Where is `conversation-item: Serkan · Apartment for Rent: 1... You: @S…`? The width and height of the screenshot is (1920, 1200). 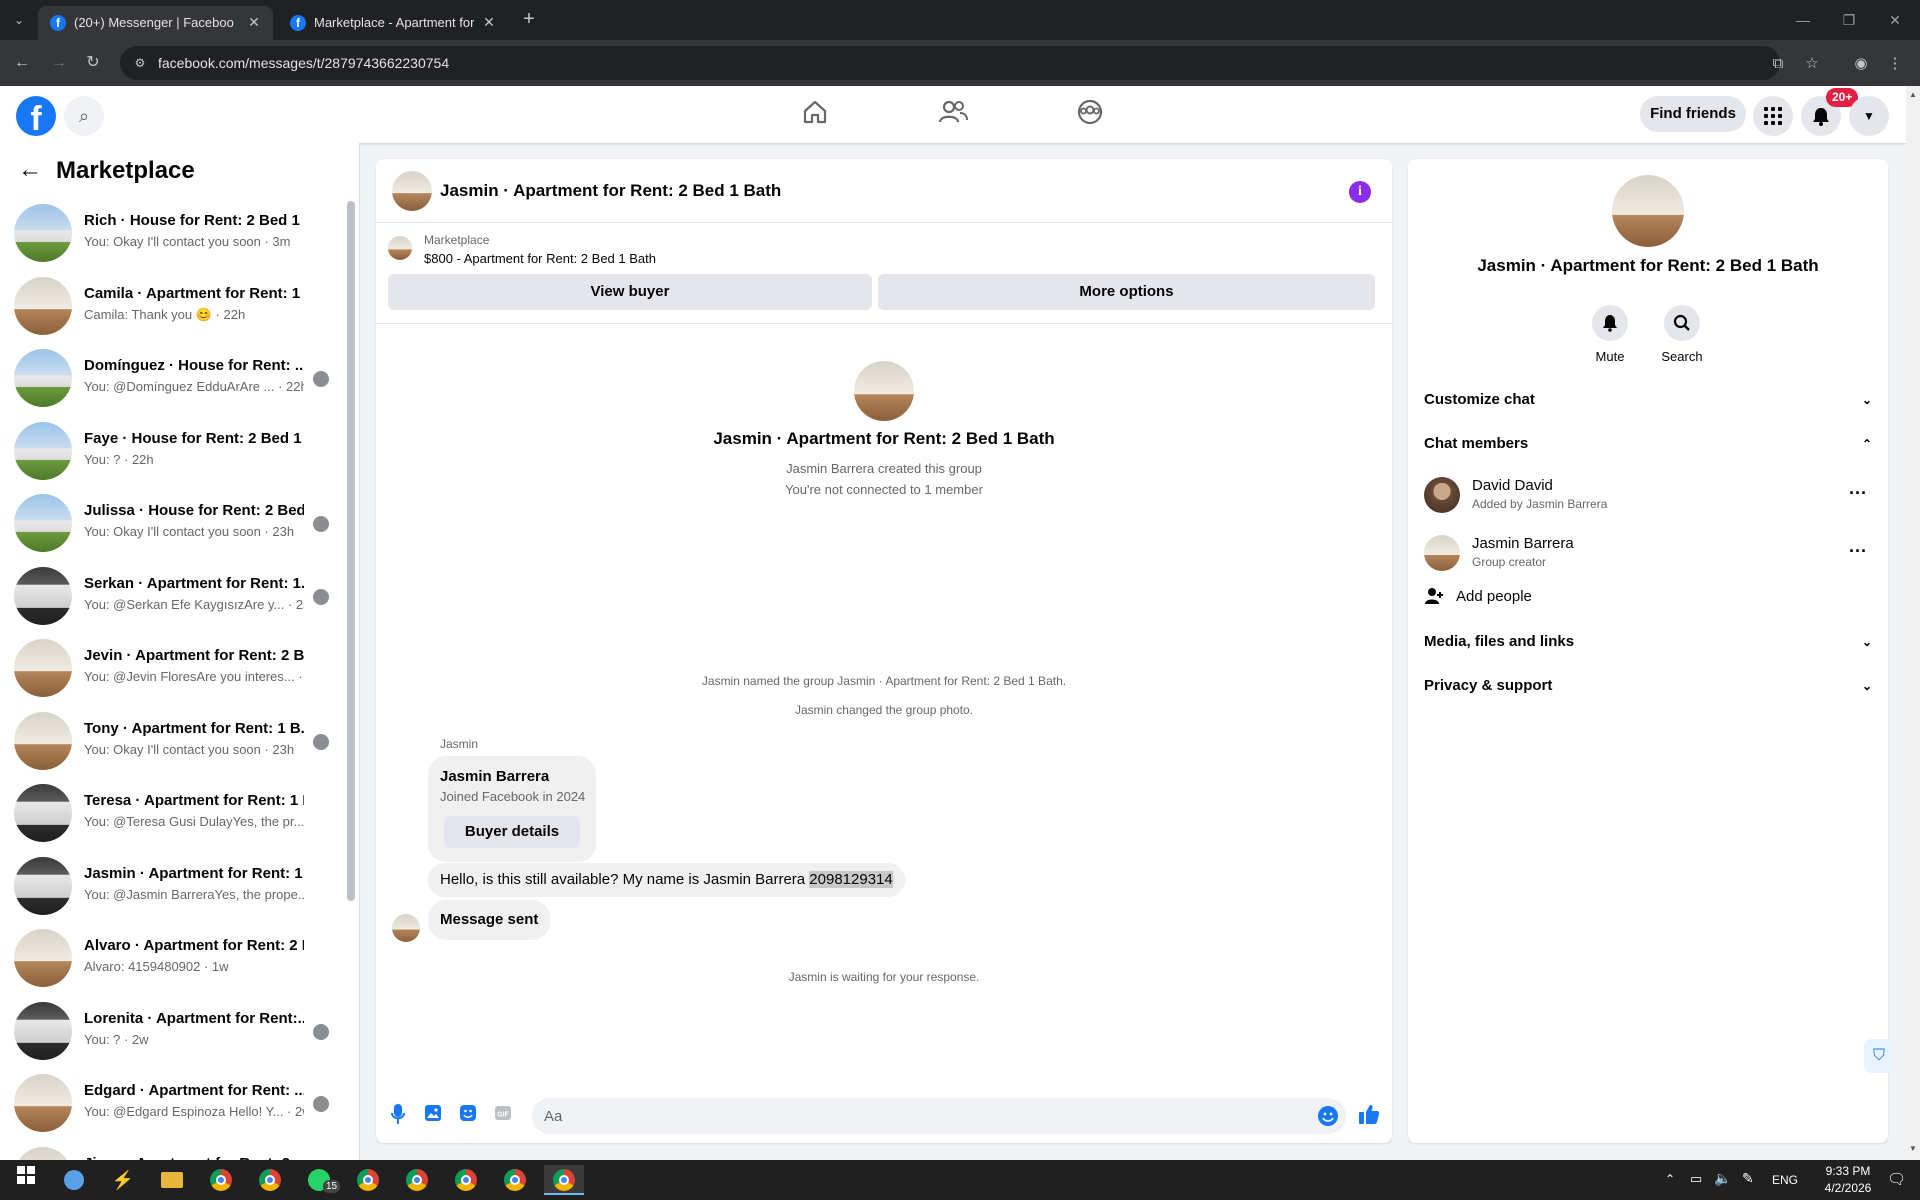
conversation-item: Serkan · Apartment for Rent: 1... You: @S… is located at coordinates (170, 597).